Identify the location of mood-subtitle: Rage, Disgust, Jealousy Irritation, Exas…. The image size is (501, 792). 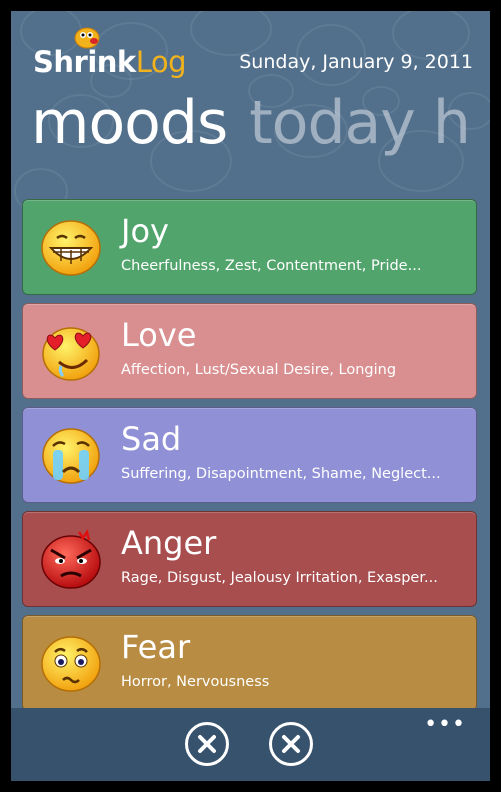
(279, 578).